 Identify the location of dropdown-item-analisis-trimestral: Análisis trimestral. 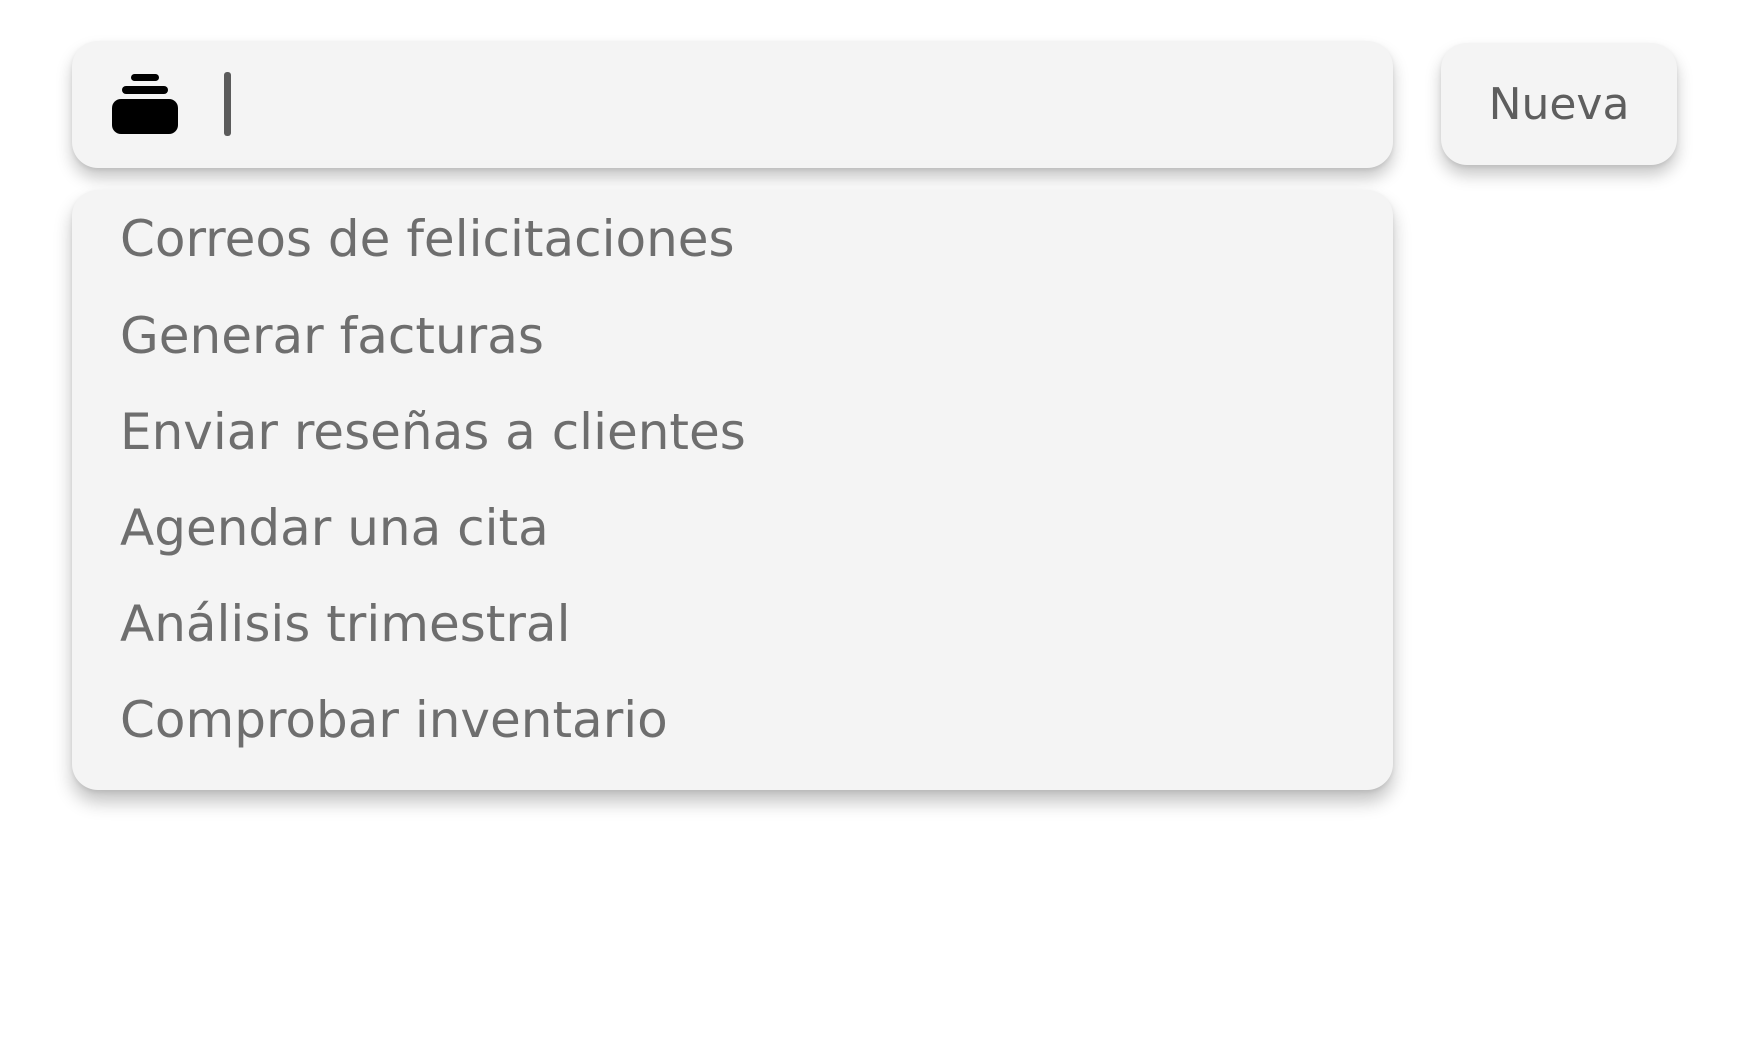
(345, 624).